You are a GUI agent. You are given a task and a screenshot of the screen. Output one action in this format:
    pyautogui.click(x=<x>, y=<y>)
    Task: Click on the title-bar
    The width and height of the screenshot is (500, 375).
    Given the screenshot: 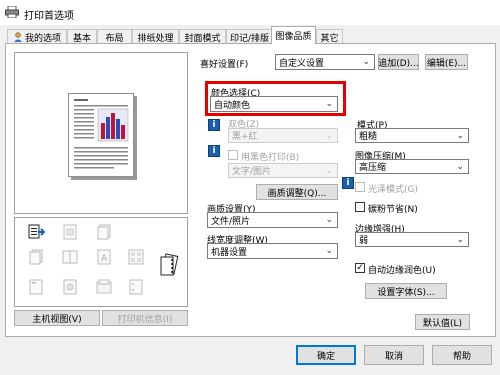 What is the action you would take?
    pyautogui.click(x=250, y=12)
    